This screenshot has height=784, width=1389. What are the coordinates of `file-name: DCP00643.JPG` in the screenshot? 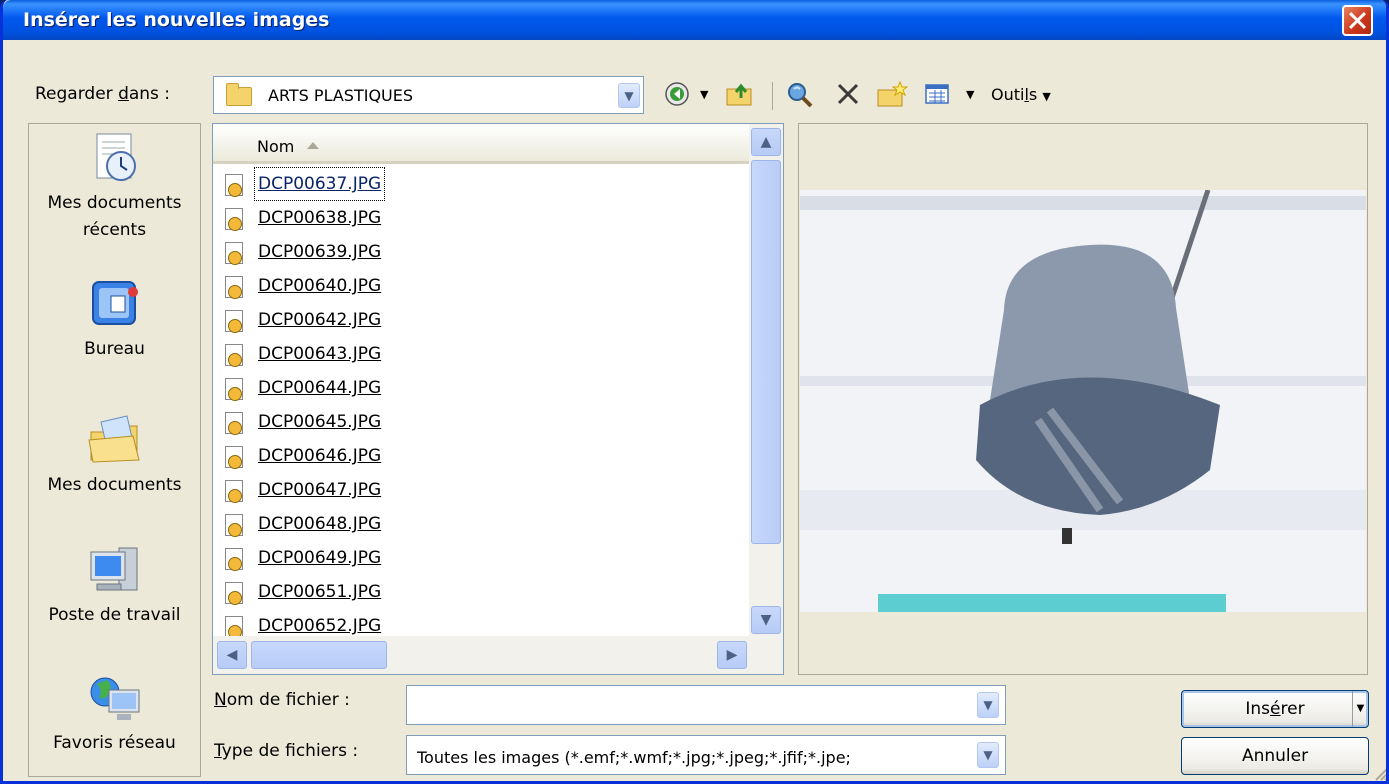 It's located at (320, 354).